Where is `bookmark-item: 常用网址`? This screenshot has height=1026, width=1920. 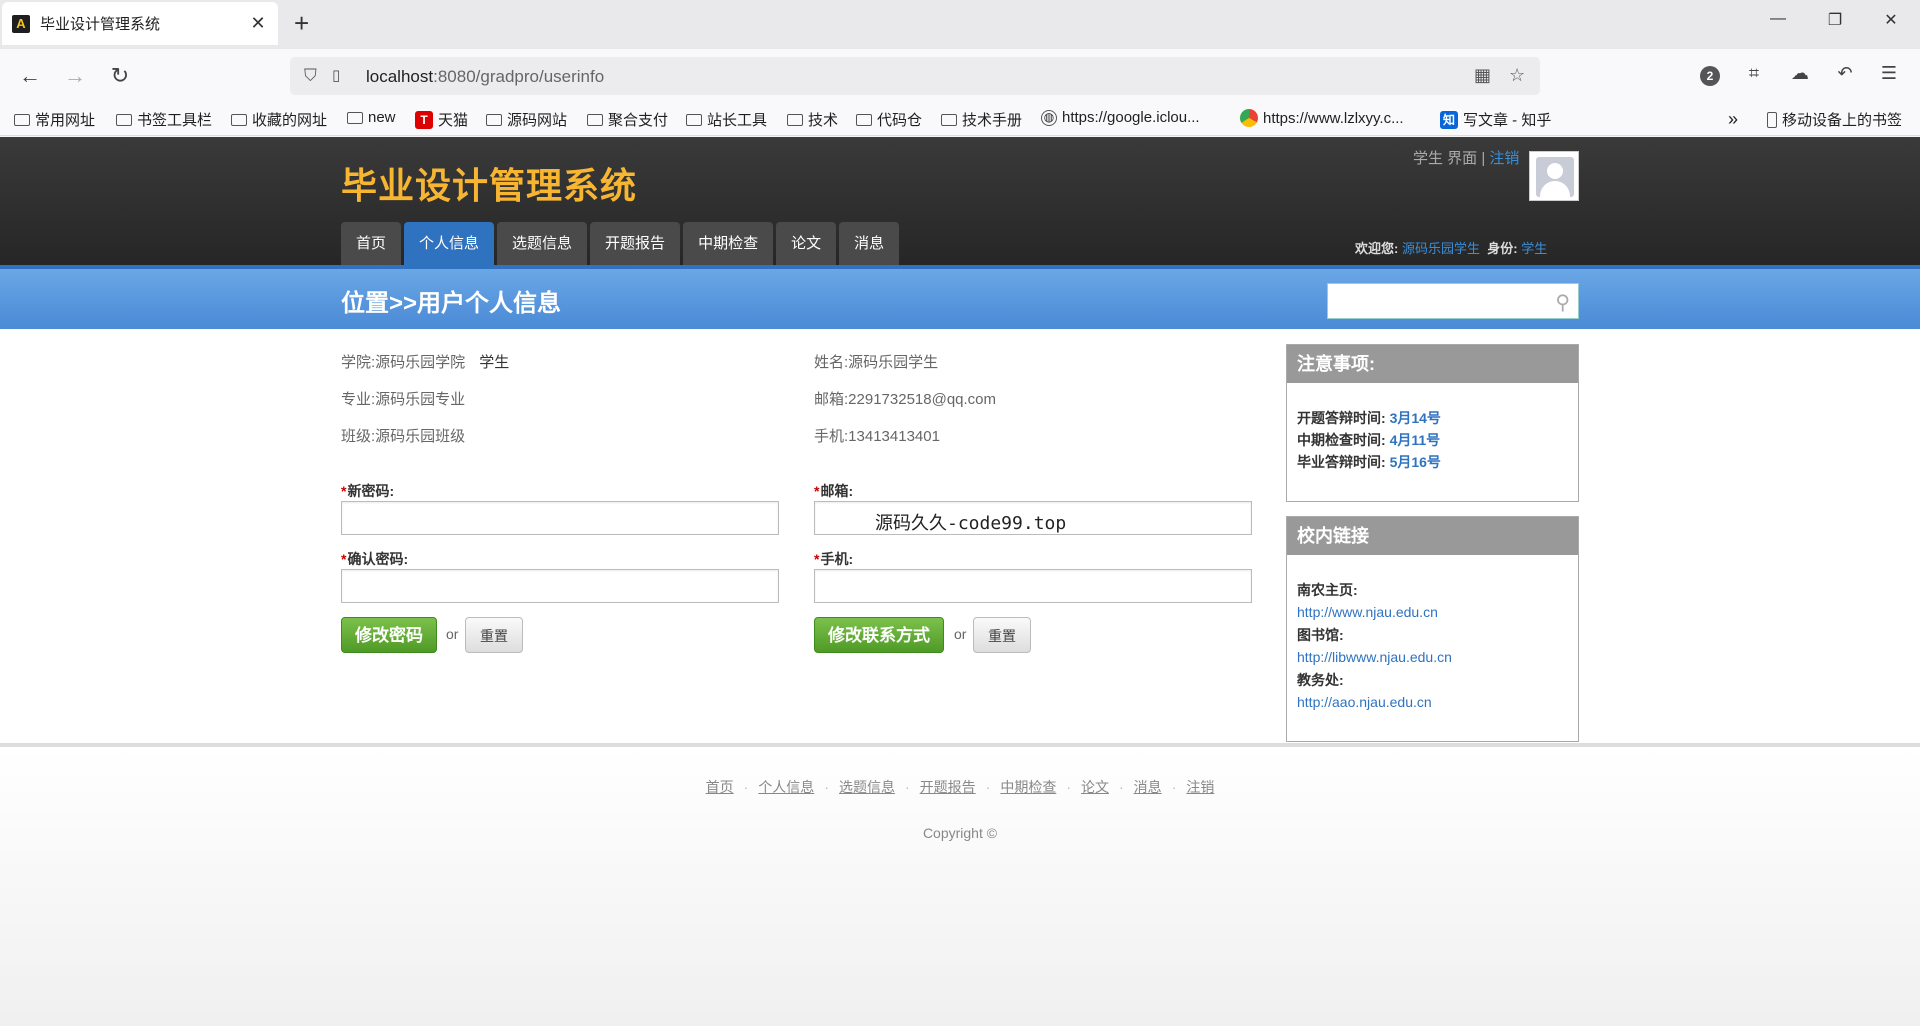 bookmark-item: 常用网址 is located at coordinates (54, 119).